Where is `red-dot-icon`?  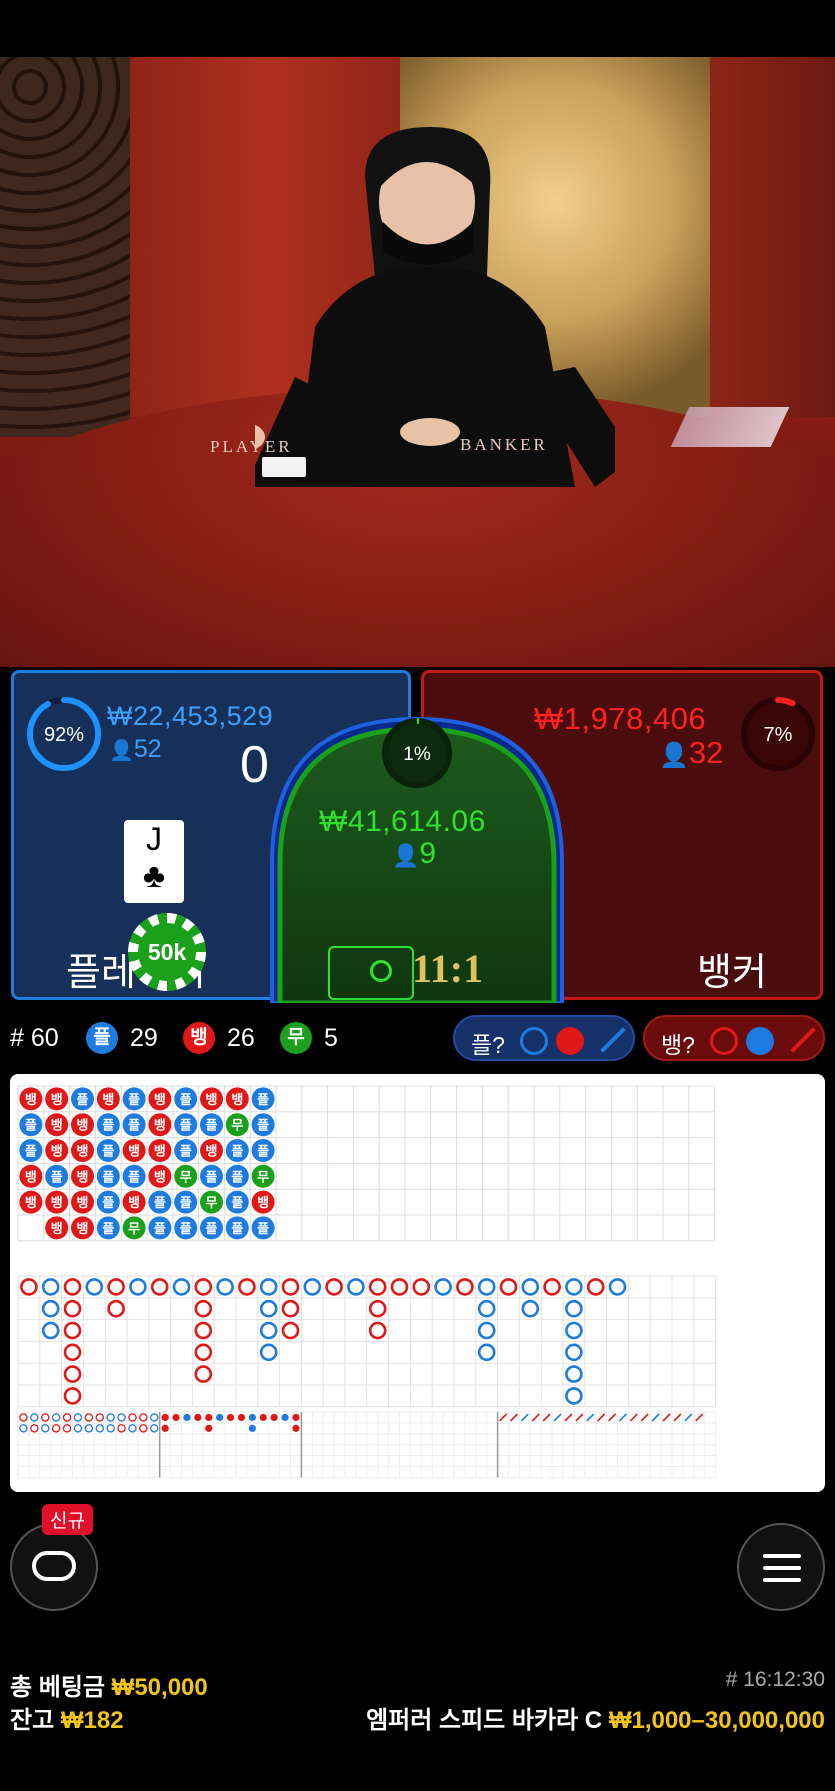 red-dot-icon is located at coordinates (570, 1041).